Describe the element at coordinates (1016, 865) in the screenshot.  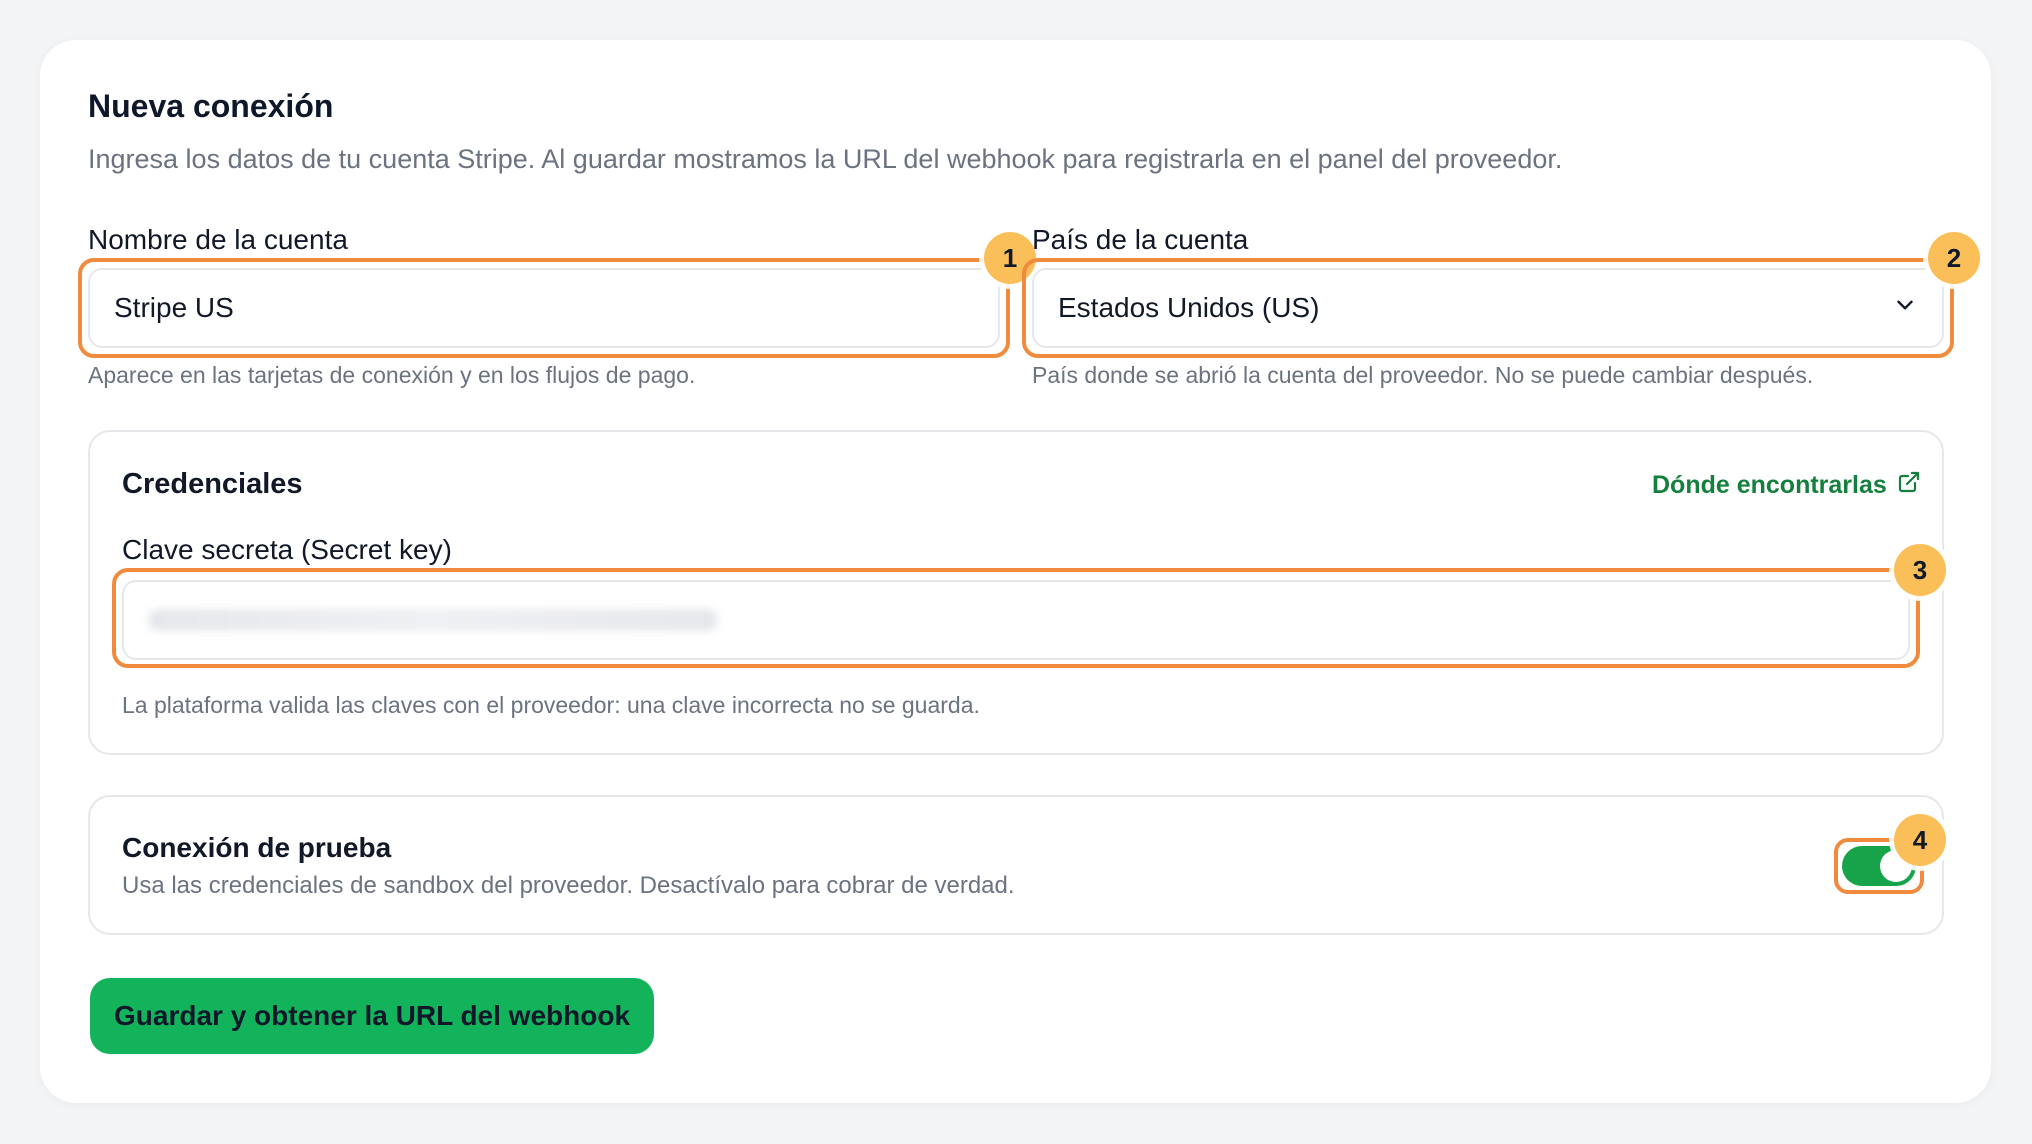
I see `test-connection-panel` at that location.